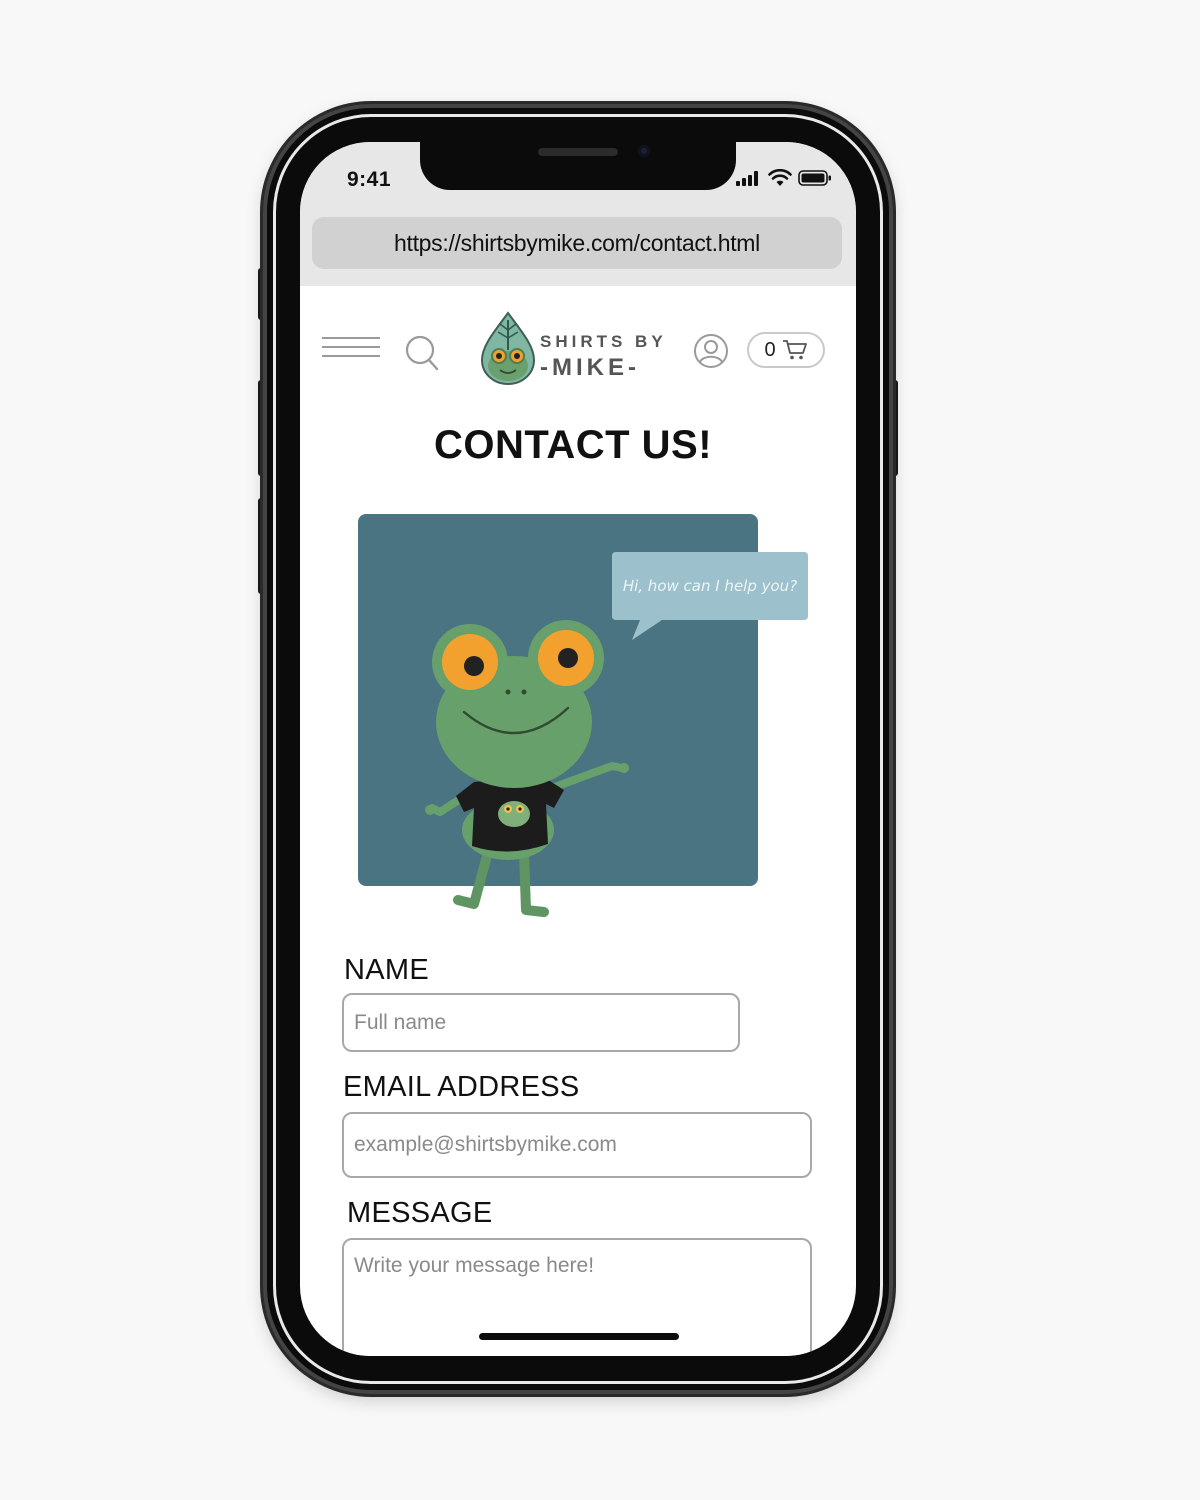 The height and width of the screenshot is (1500, 1200). I want to click on user-icon, so click(711, 351).